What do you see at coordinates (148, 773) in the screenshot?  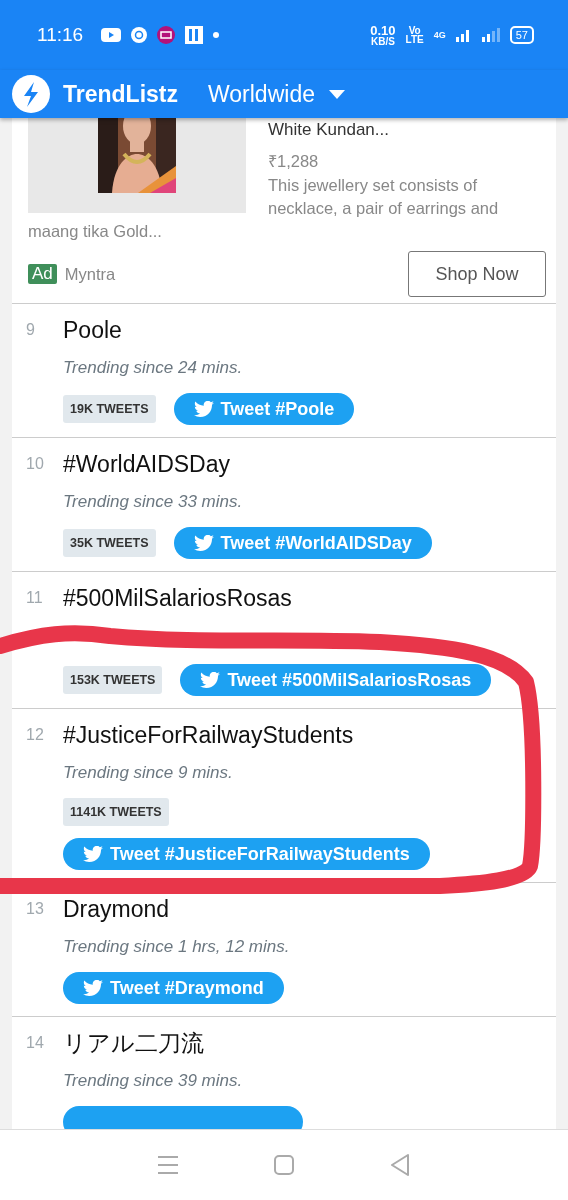 I see `trending-since: Trending since 9 mins.` at bounding box center [148, 773].